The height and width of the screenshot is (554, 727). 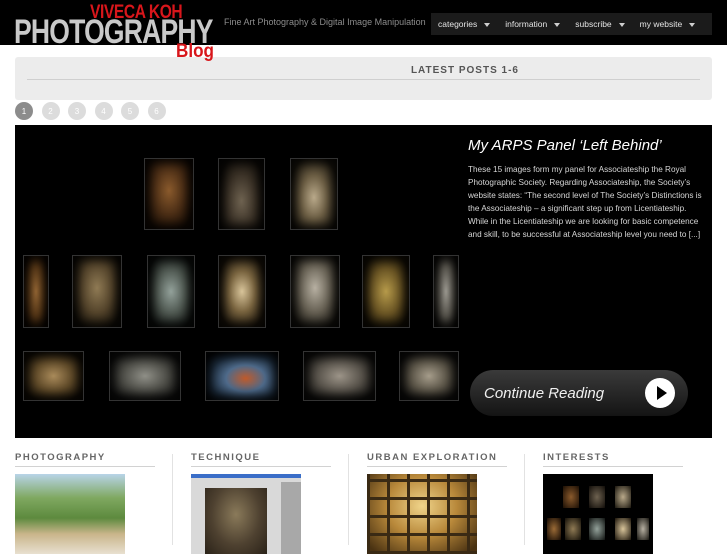 I want to click on nav-subscribe: subscribe, so click(x=600, y=24).